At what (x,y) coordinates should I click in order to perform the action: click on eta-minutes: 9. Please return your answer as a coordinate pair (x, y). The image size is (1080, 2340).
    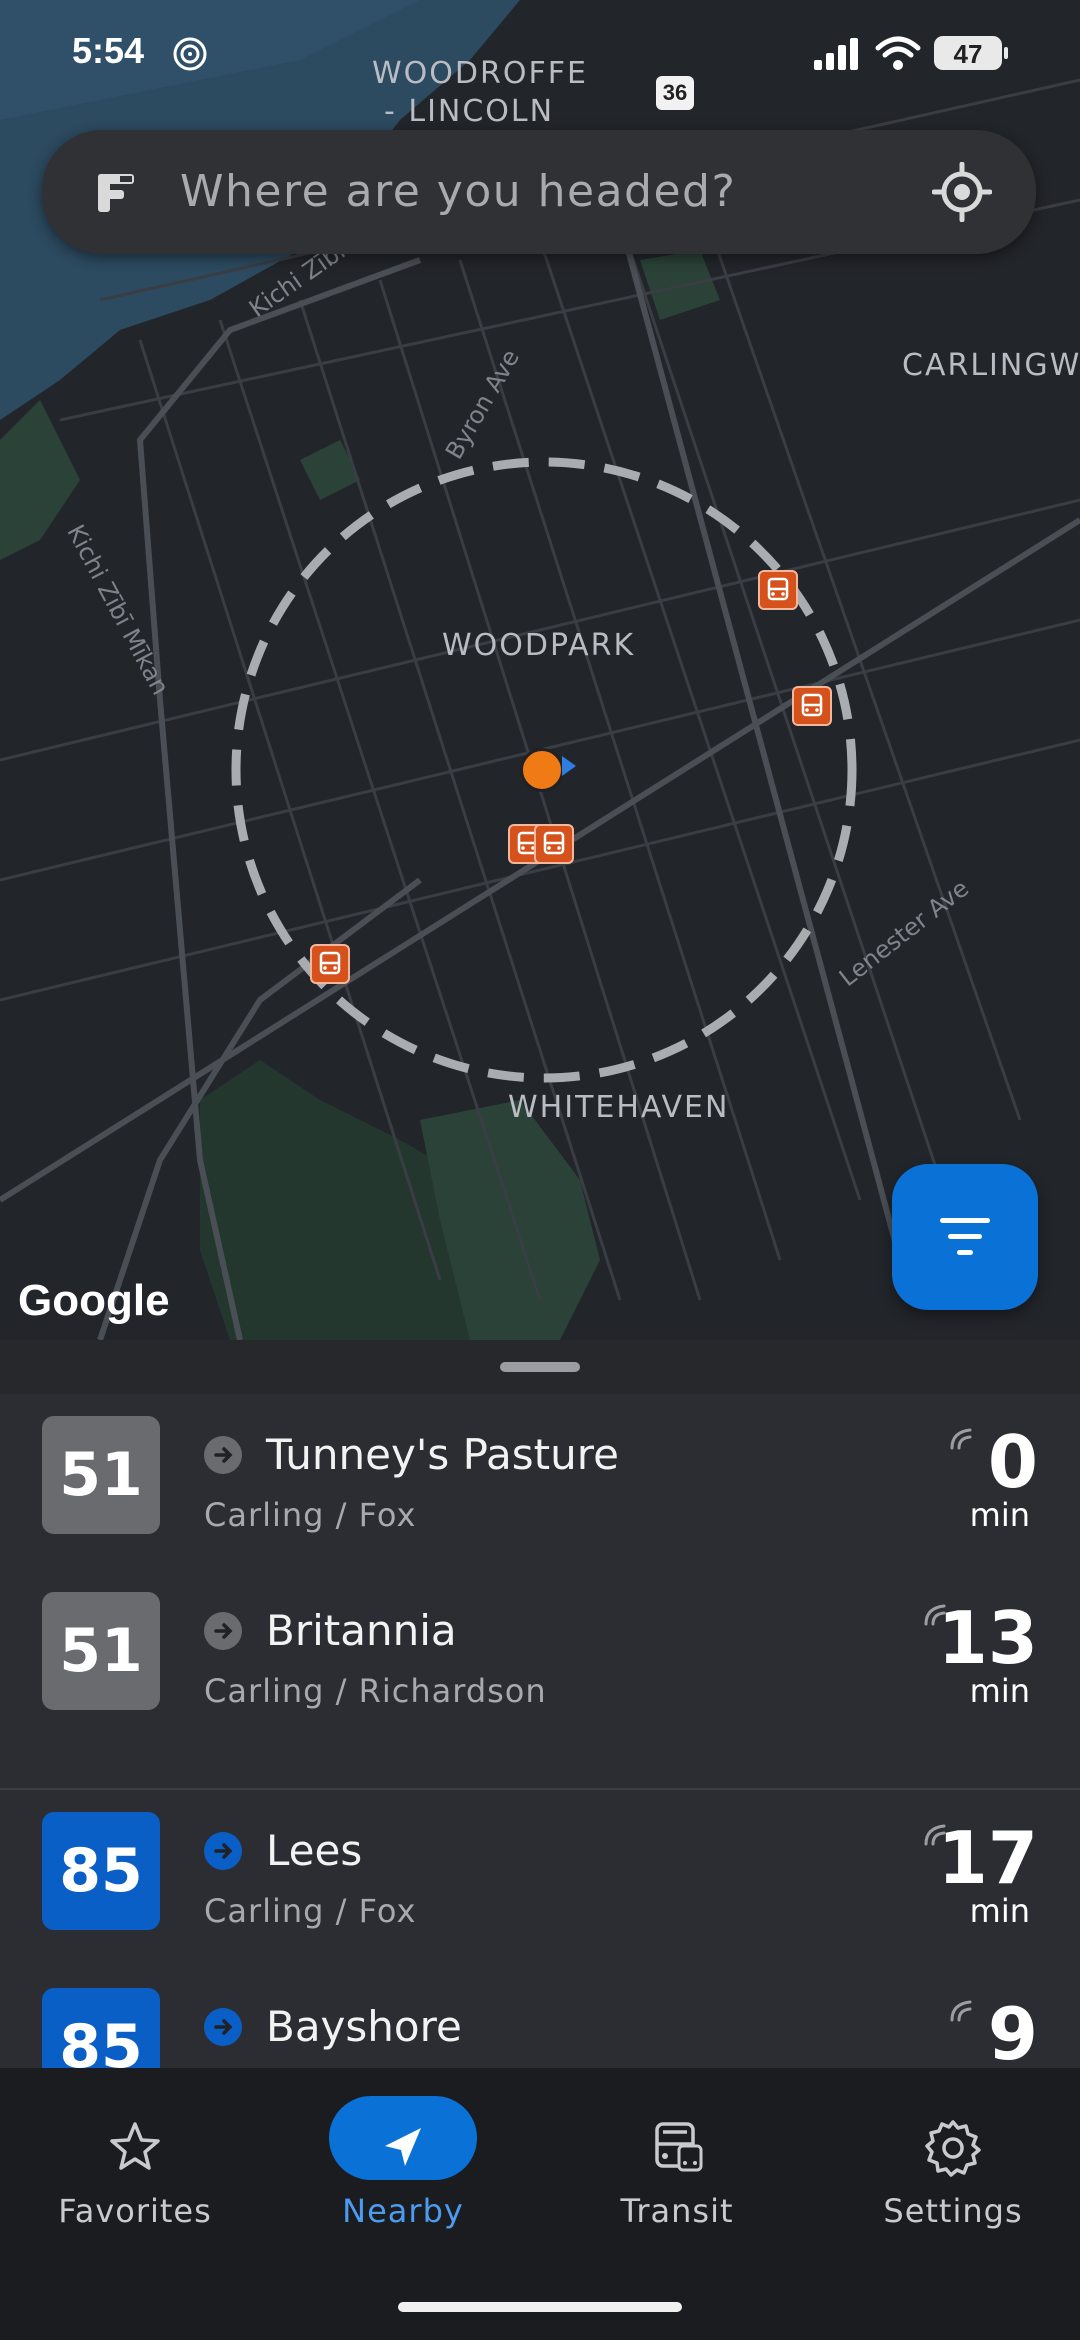
    Looking at the image, I should click on (1012, 2030).